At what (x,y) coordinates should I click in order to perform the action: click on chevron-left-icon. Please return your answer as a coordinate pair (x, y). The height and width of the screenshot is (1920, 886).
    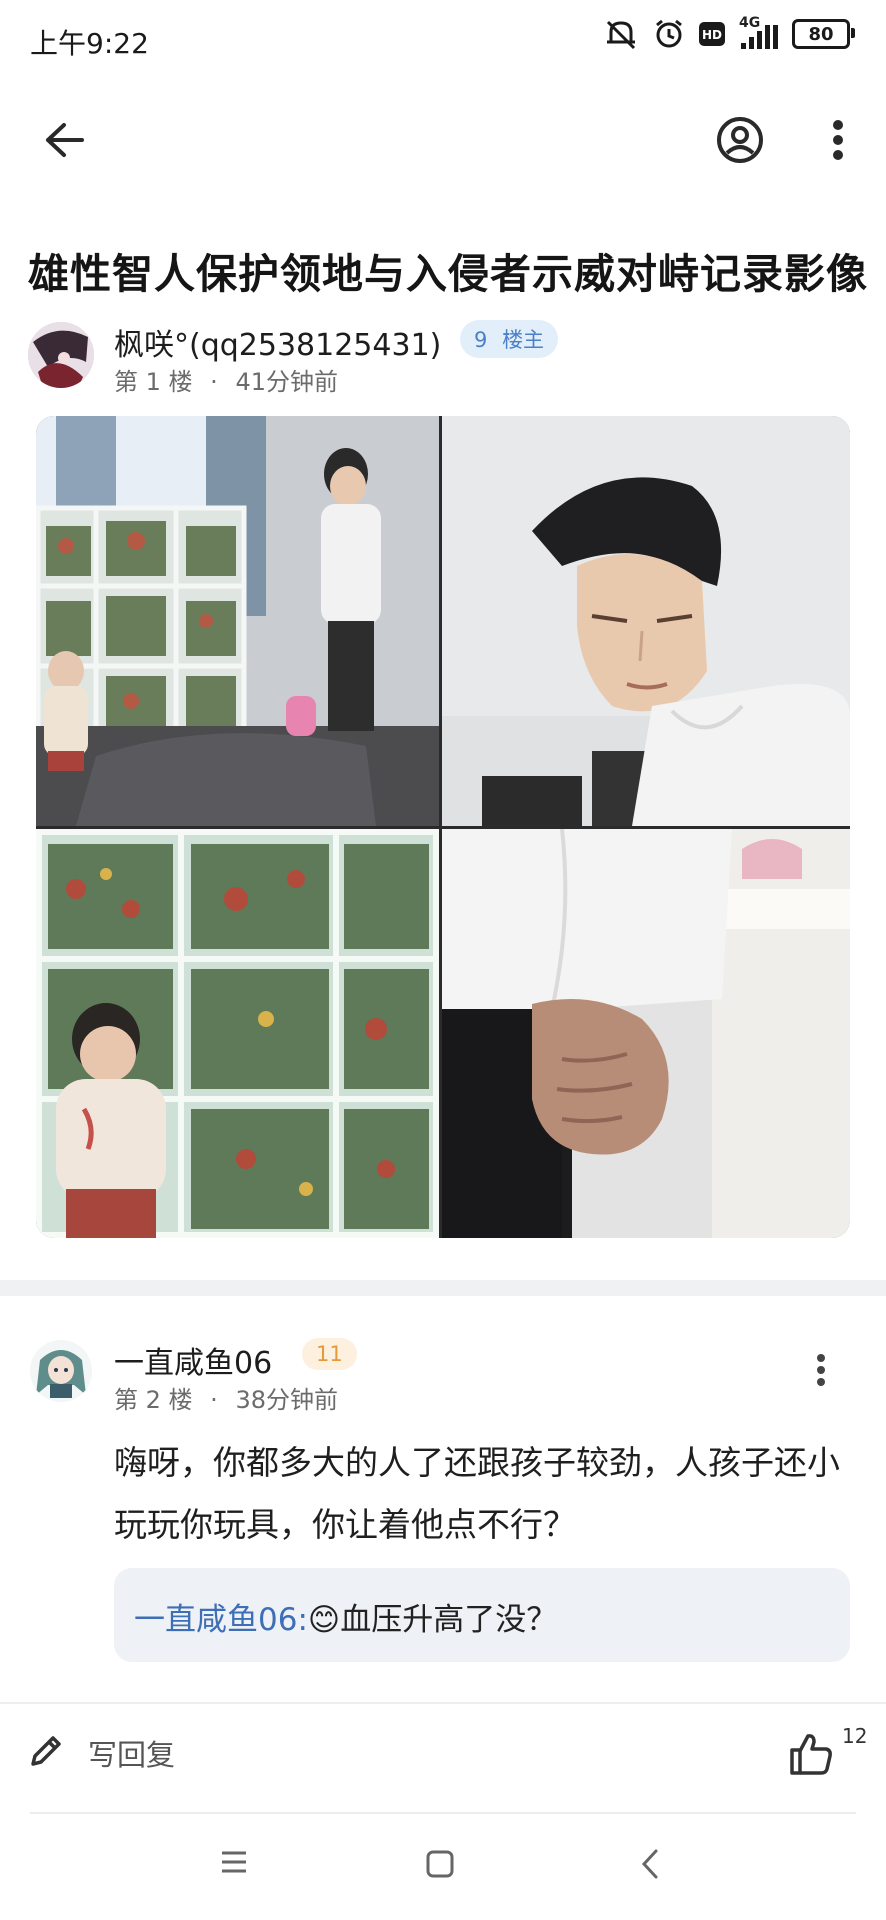
    Looking at the image, I should click on (650, 1866).